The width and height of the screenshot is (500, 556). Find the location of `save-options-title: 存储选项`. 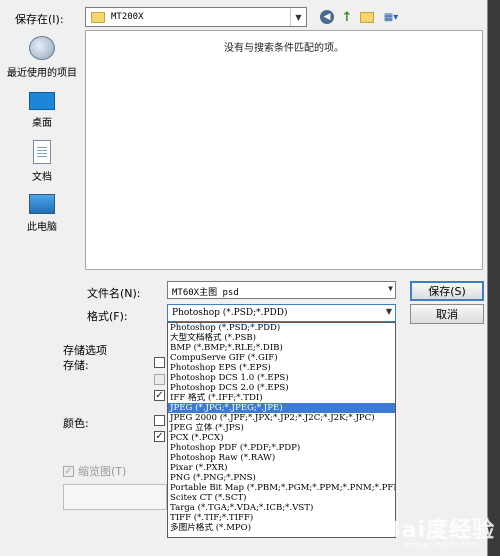

save-options-title: 存储选项 is located at coordinates (85, 350).